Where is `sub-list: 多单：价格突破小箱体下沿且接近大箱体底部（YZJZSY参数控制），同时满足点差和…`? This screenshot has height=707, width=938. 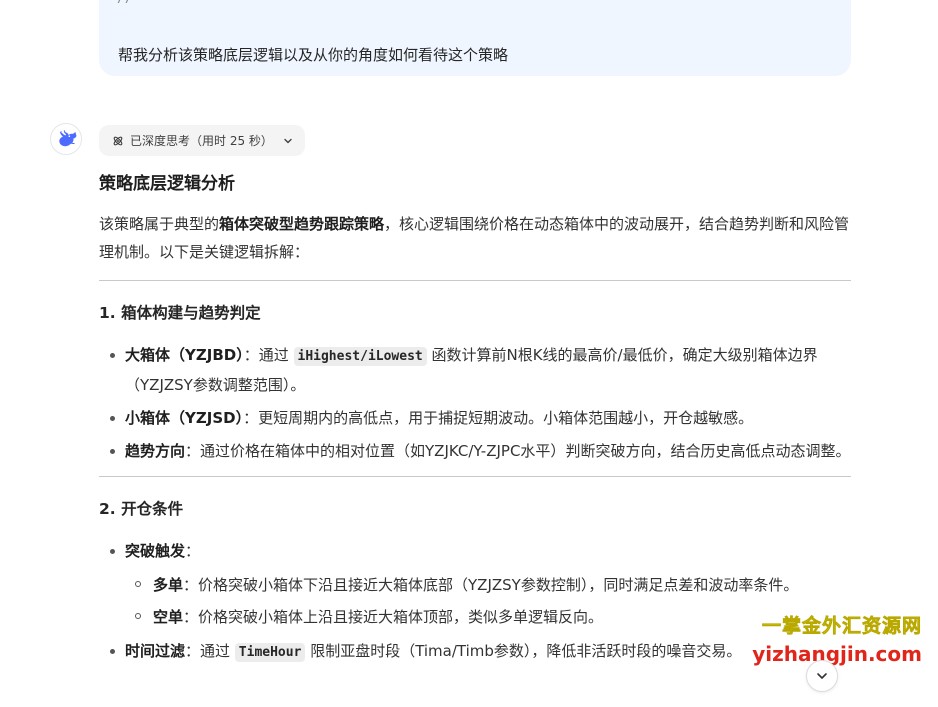
sub-list: 多单：价格突破小箱体下沿且接近大箱体底部（YZJZSY参数控制），同时满足点差和… is located at coordinates (488, 601).